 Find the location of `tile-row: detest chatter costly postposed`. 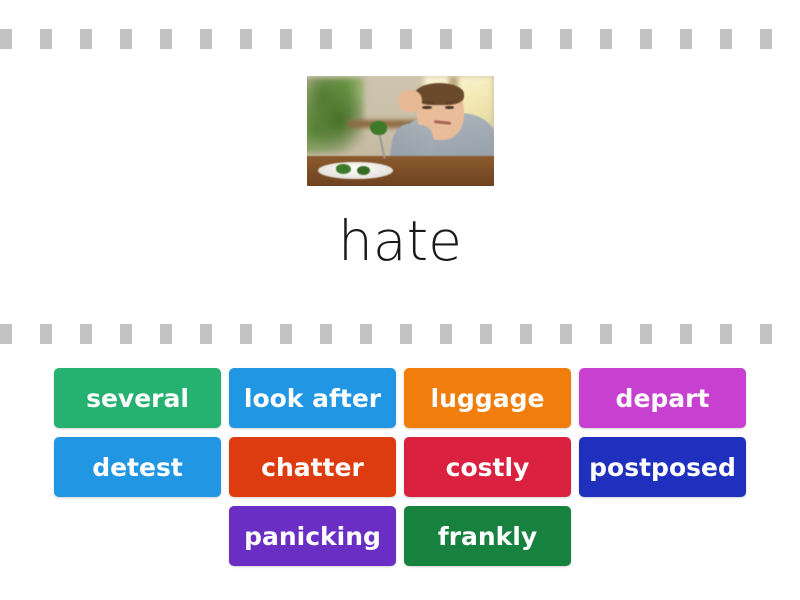

tile-row: detest chatter costly postposed is located at coordinates (400, 467).